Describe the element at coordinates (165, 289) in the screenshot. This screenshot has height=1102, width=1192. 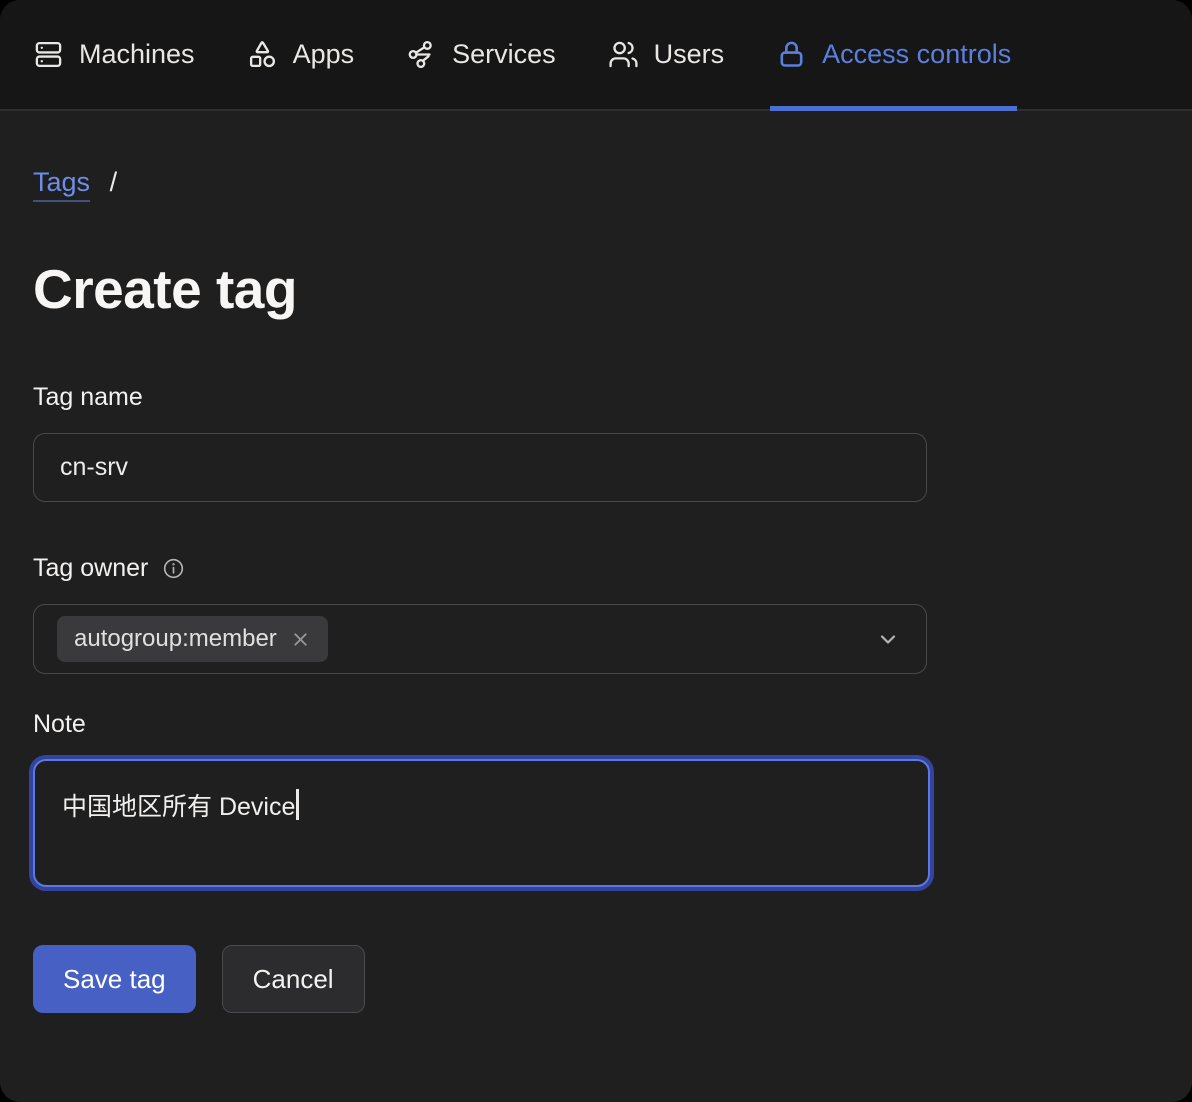
I see `page-title: Create tag` at that location.